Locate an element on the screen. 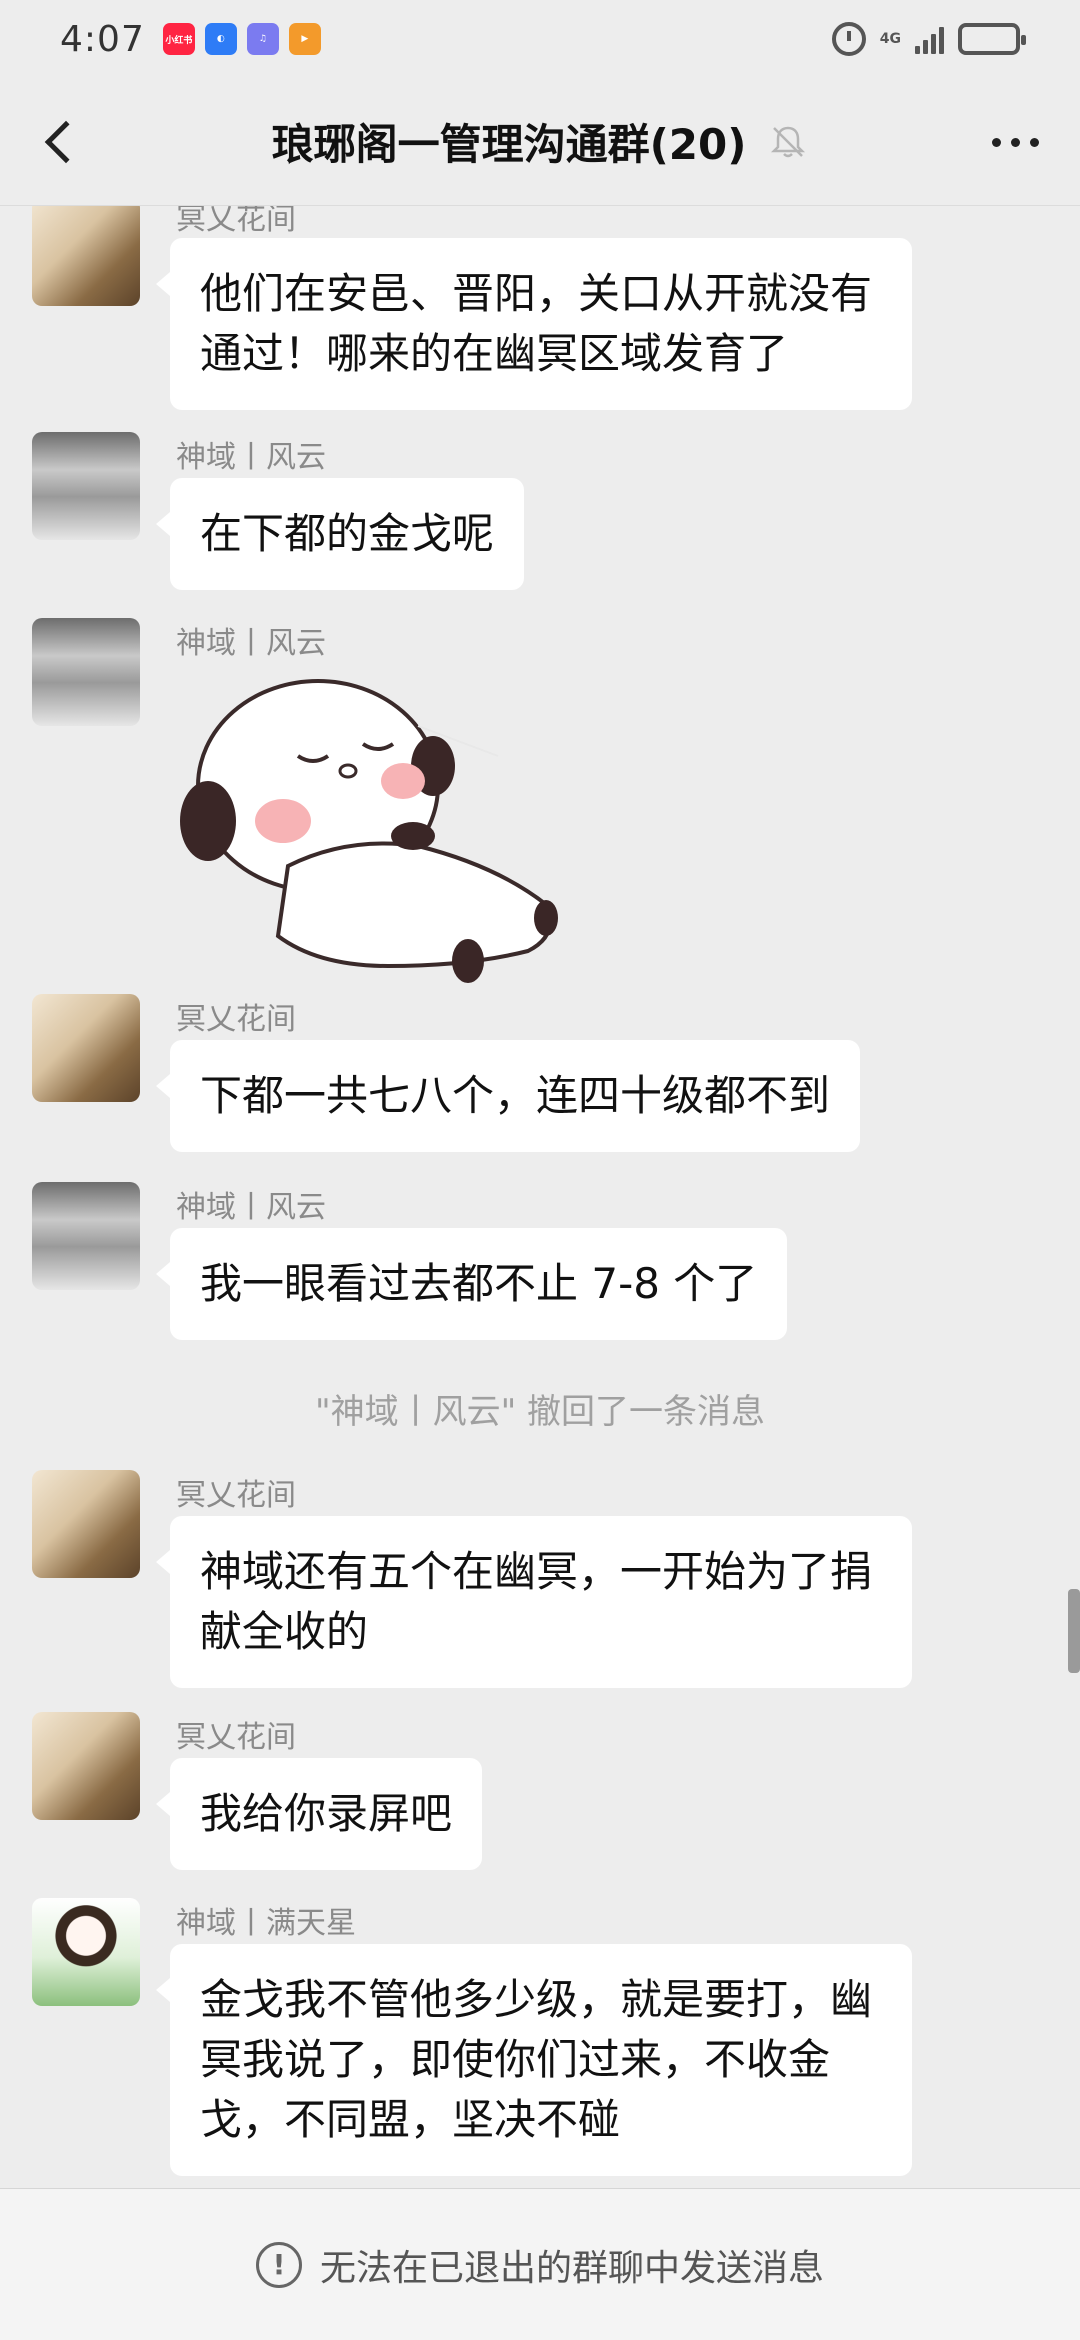 The image size is (1080, 2340). chat-title: 琅琊阁一管理沟通群(20) is located at coordinates (509, 144).